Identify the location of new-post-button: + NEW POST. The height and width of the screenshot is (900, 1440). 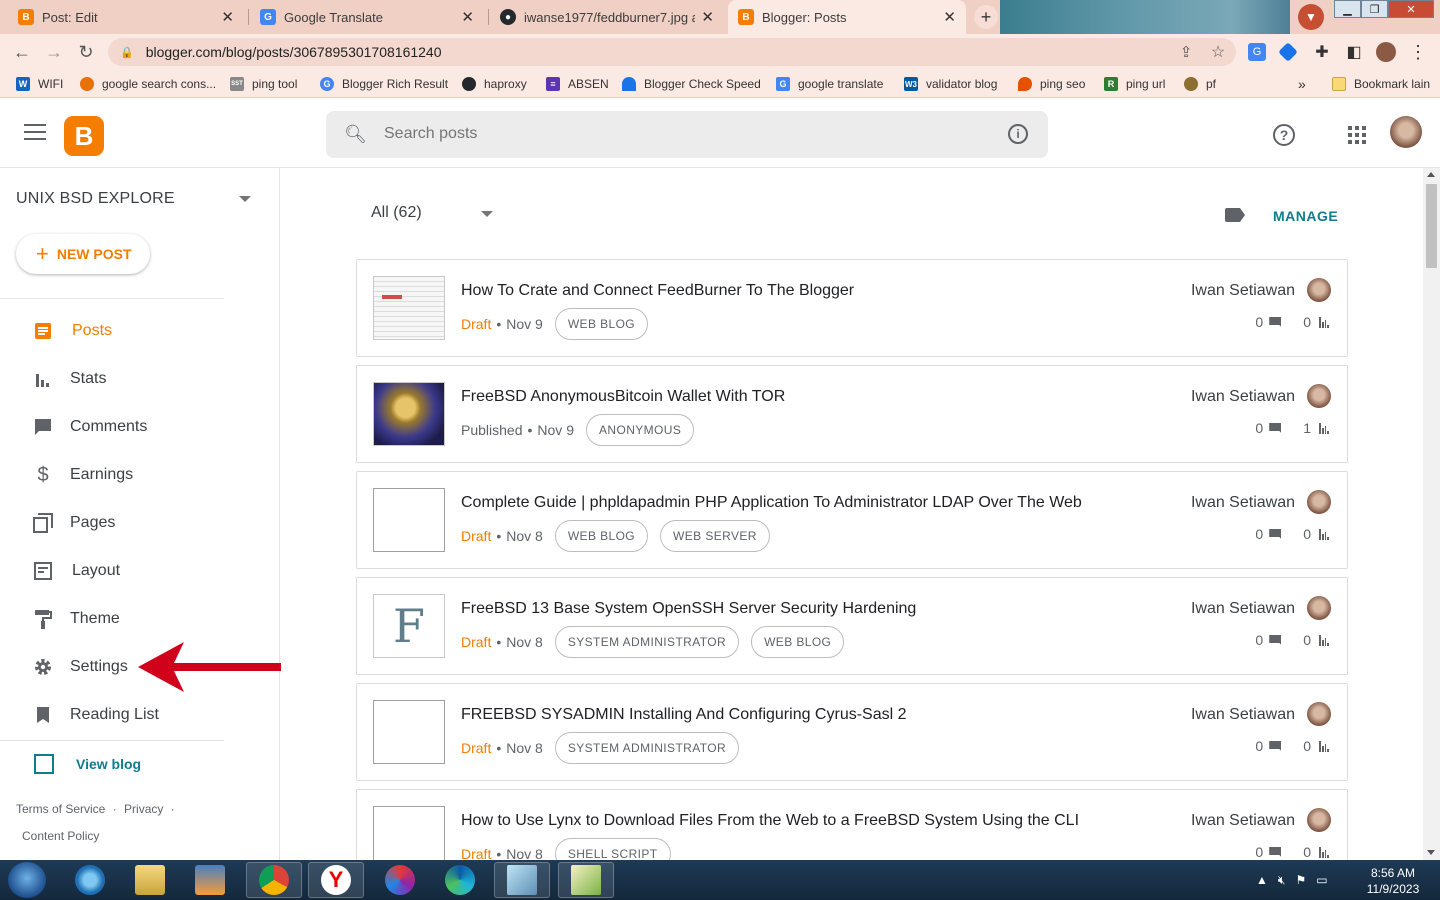
(83, 254).